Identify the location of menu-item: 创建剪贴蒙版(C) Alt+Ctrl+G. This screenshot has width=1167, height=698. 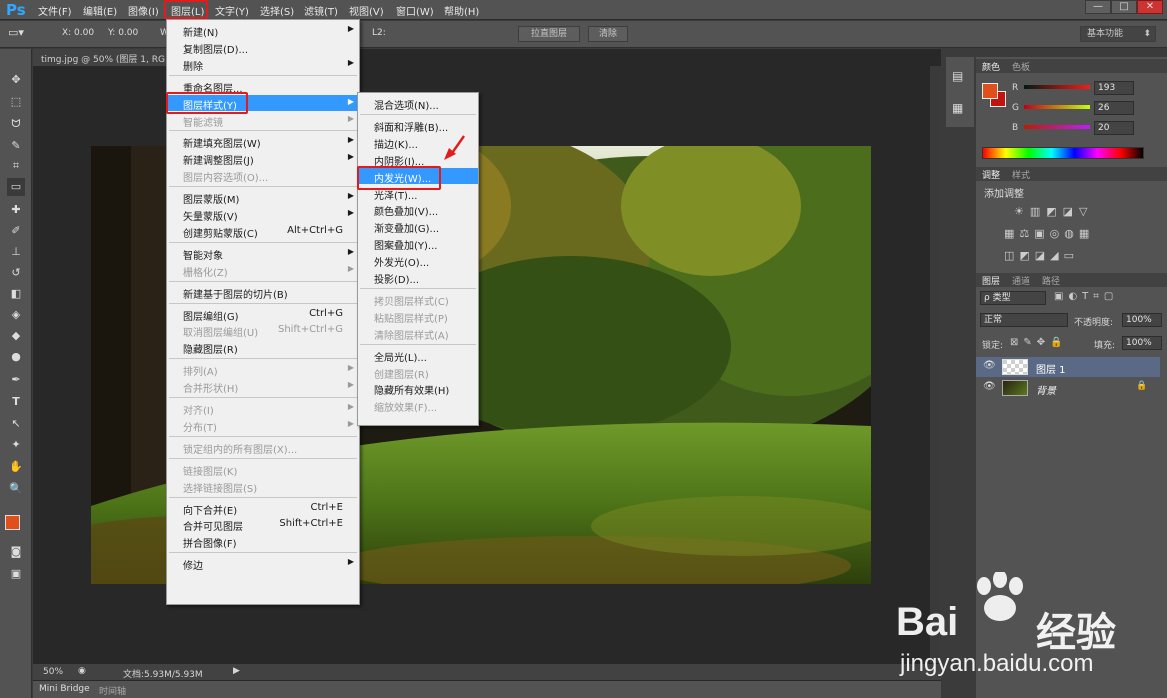
(263, 231).